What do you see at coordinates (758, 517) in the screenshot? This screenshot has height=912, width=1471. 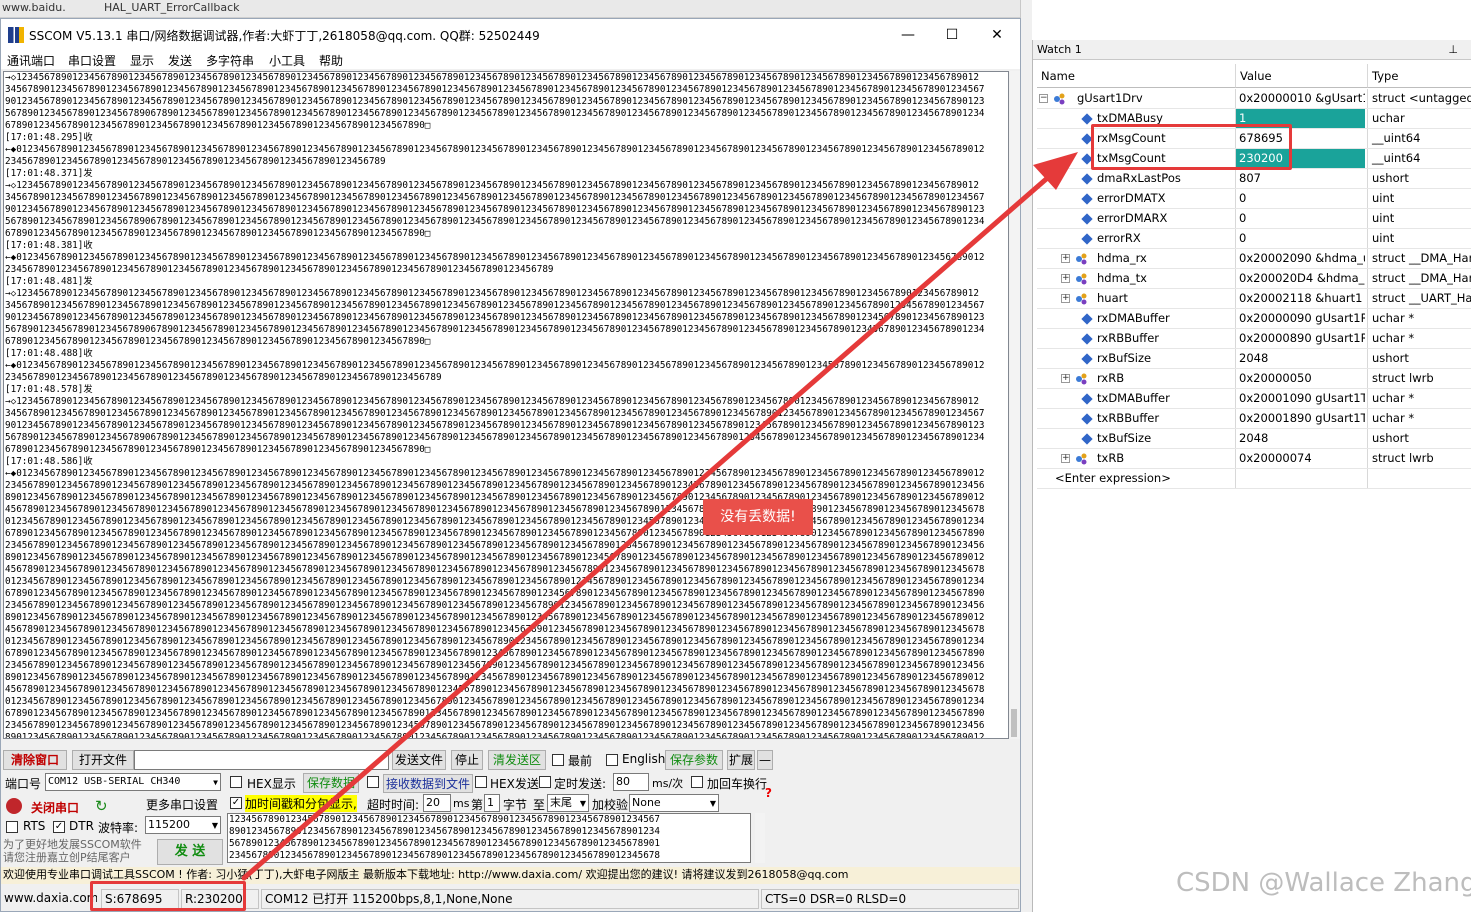 I see `annotation-callout: 没有丢数据!` at bounding box center [758, 517].